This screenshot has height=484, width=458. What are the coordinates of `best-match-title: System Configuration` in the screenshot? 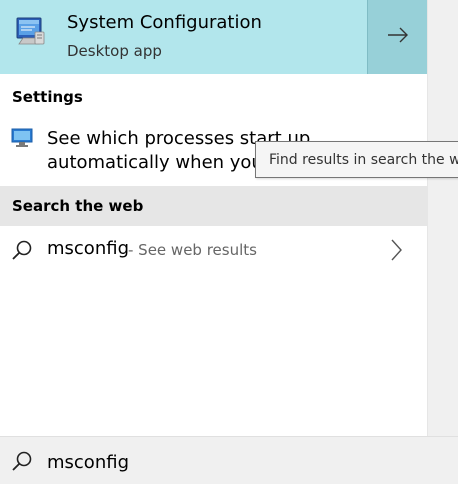 It's located at (164, 22).